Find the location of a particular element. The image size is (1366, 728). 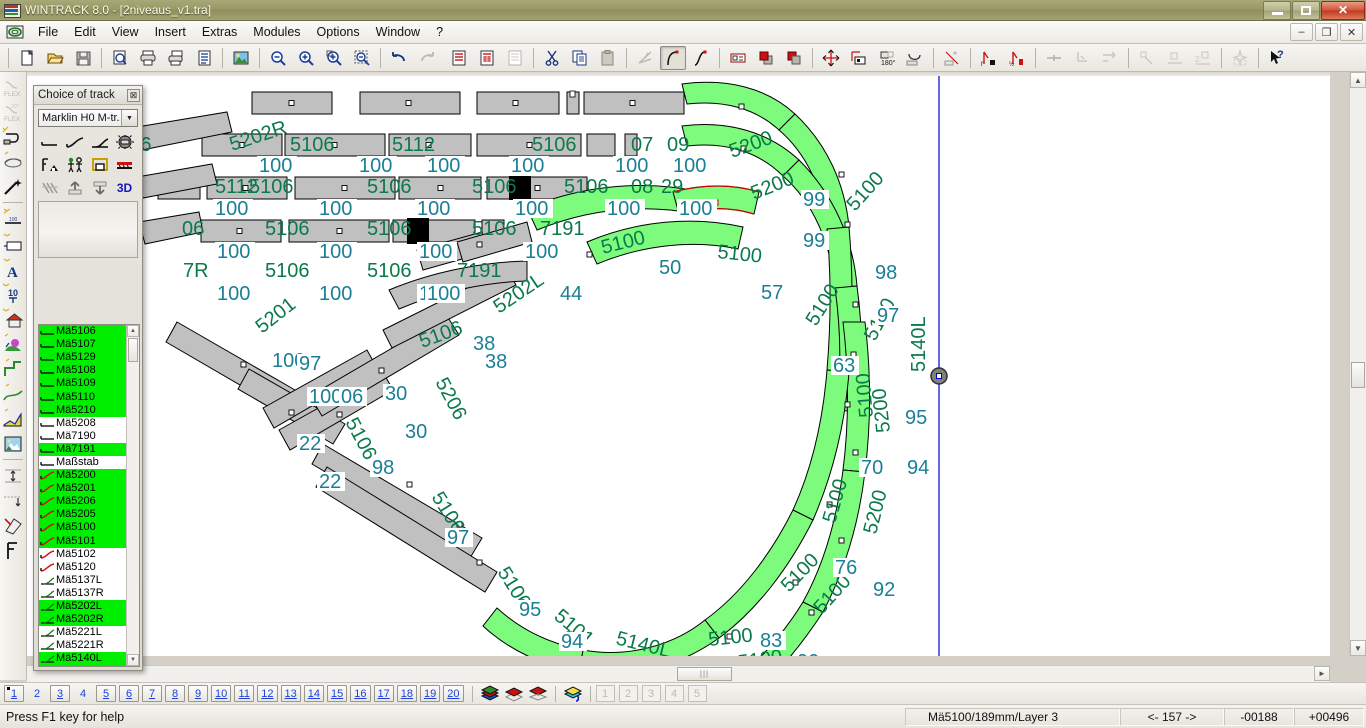

track-list-item: Mä5202L is located at coordinates (89, 606).